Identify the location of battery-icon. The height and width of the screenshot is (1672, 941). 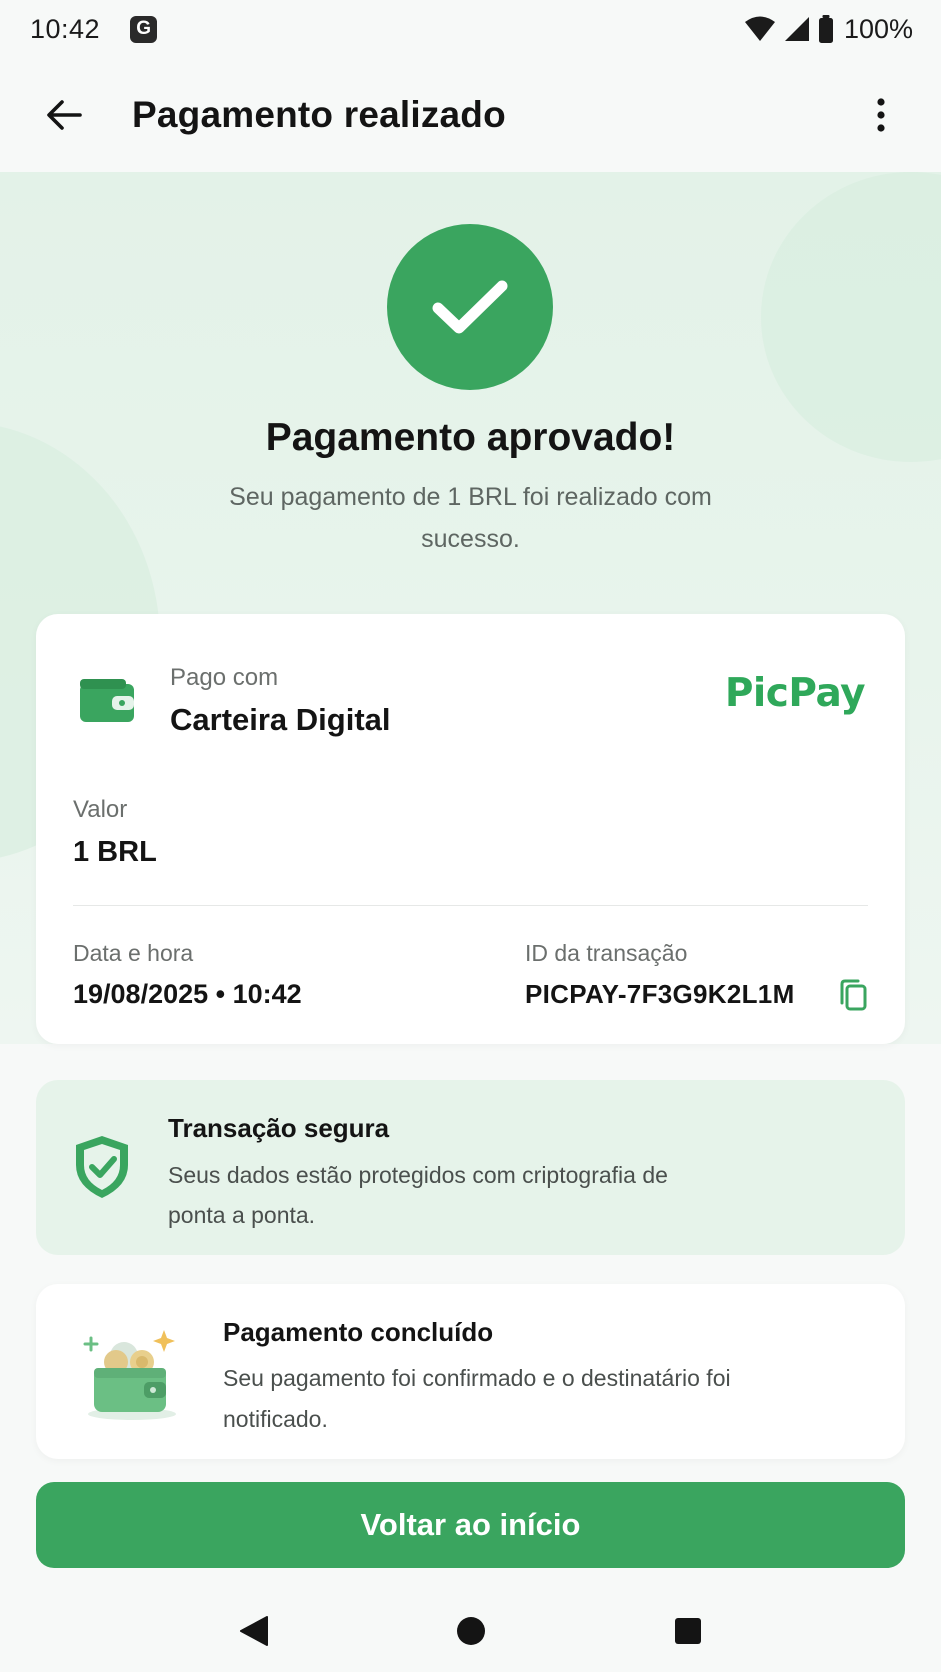
(825, 29).